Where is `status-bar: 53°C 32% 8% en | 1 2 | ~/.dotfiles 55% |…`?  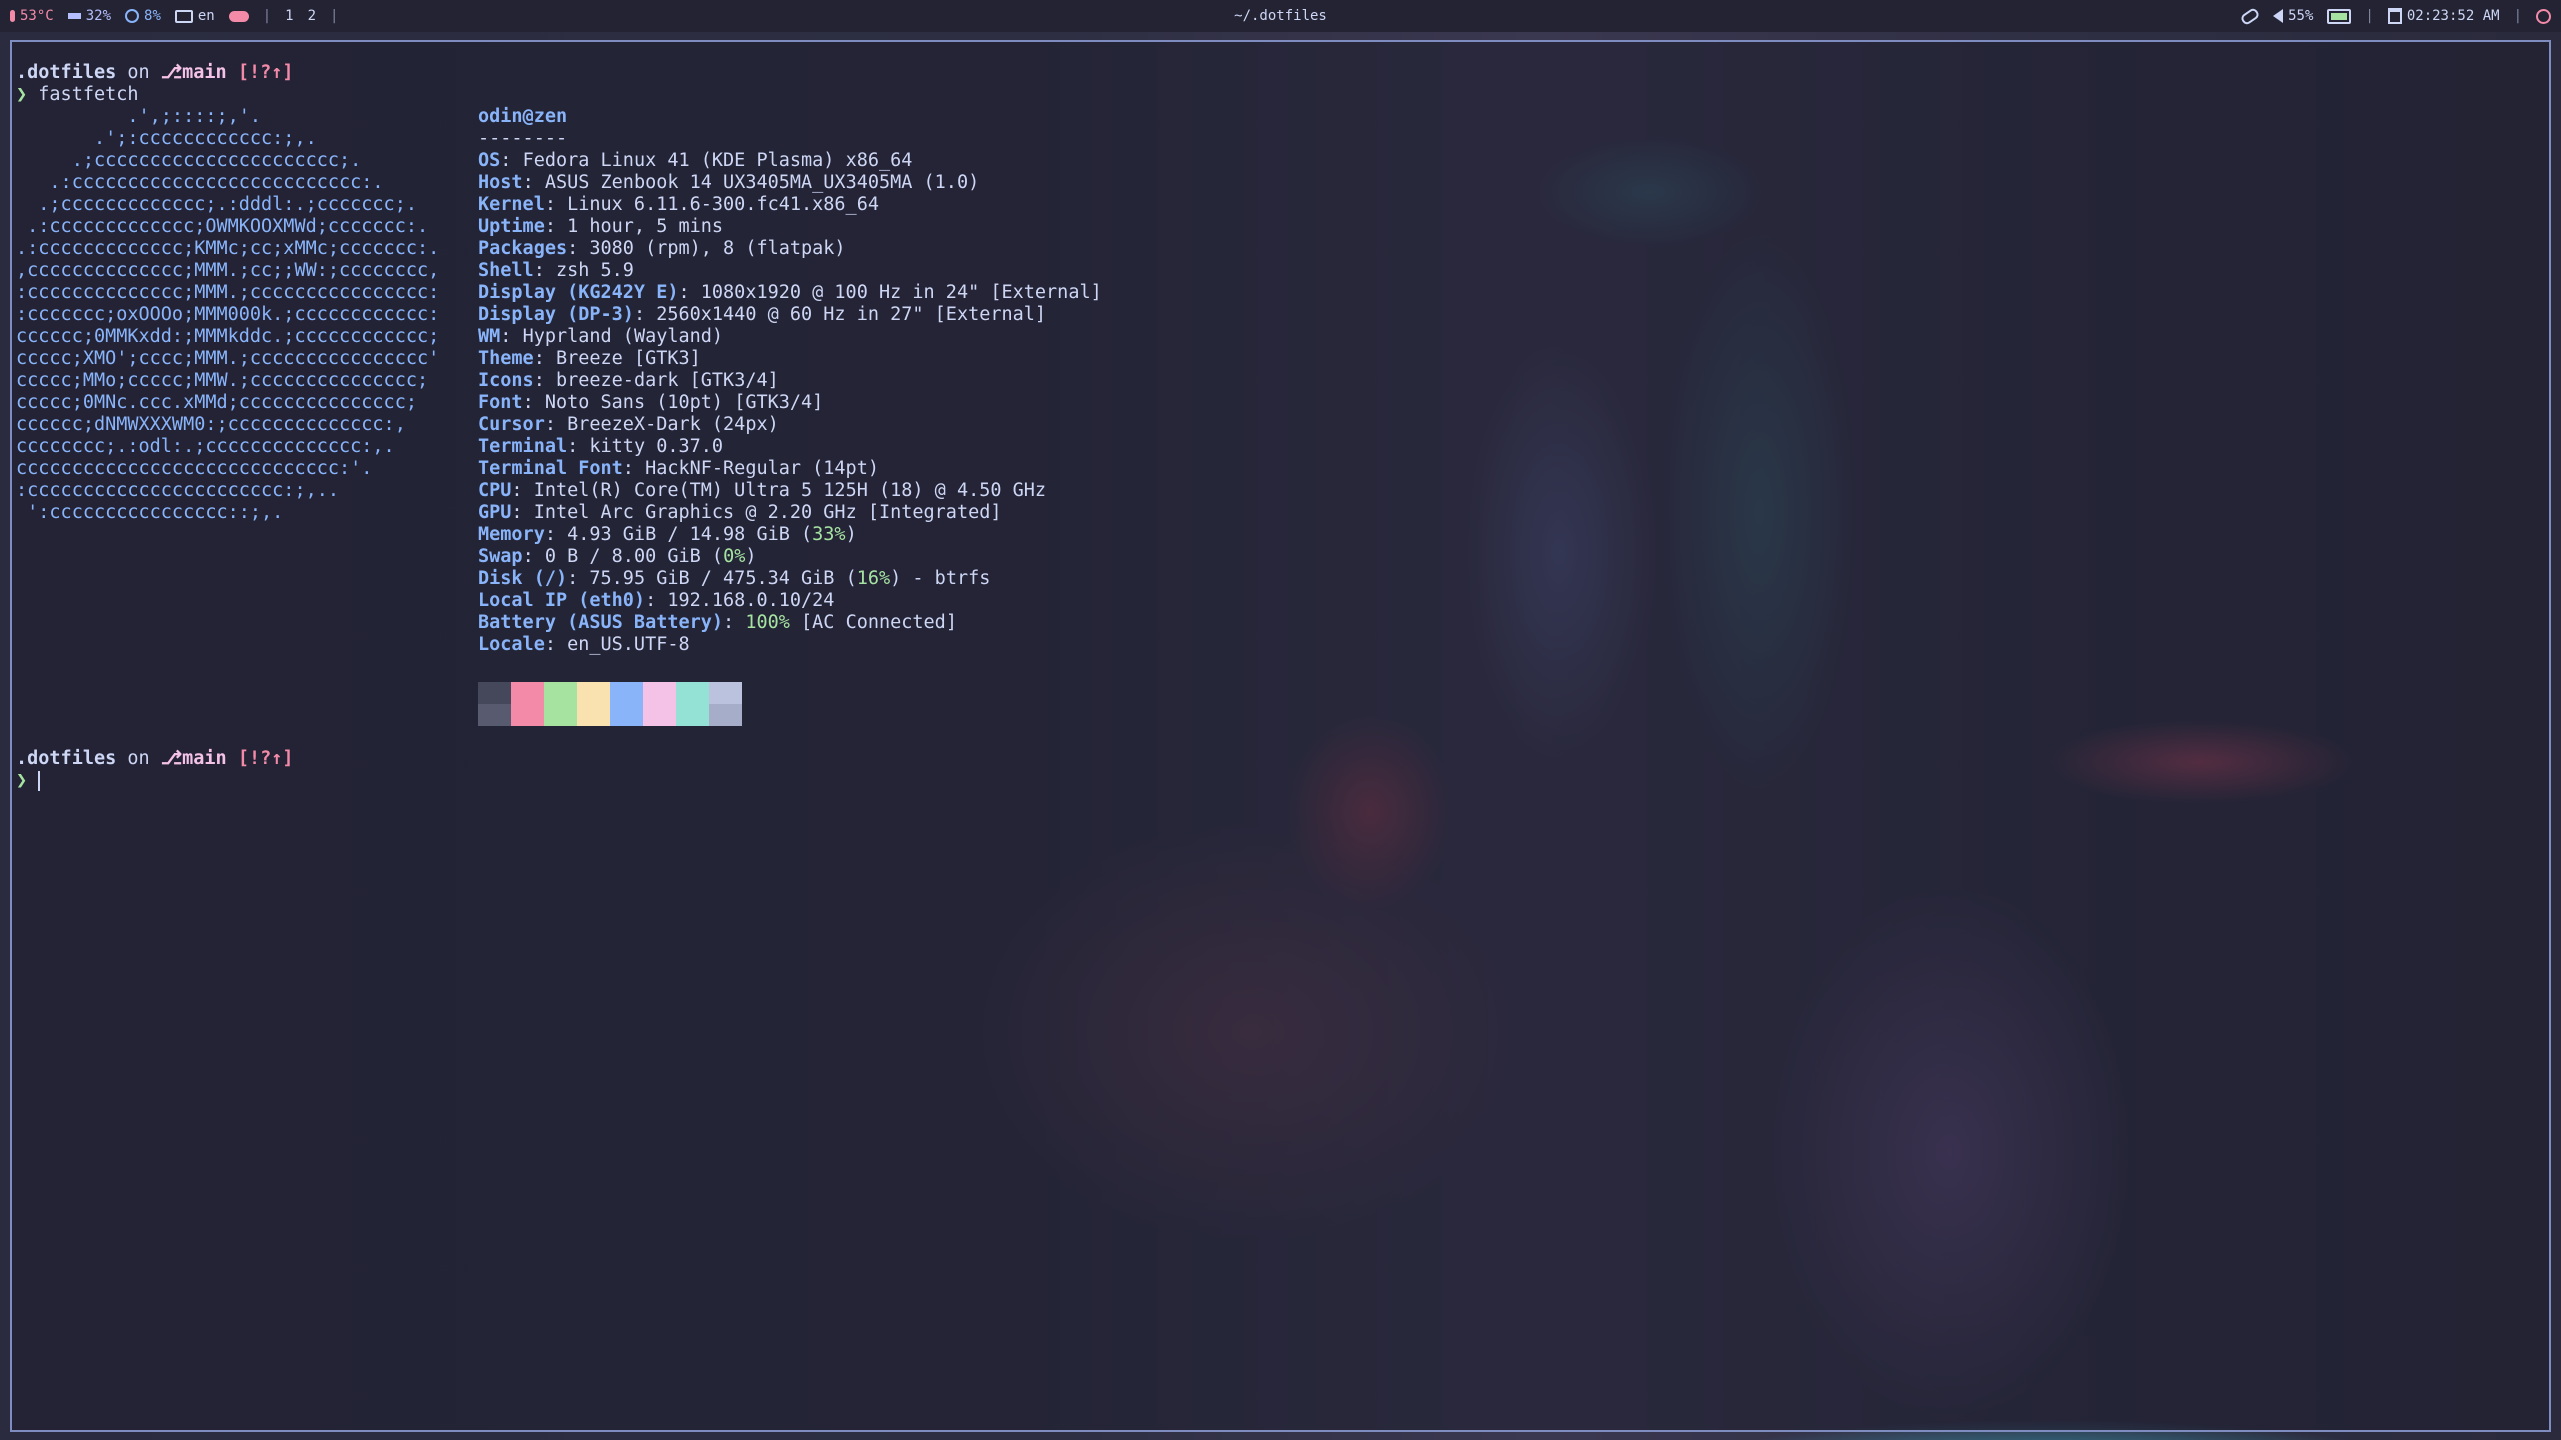
status-bar: 53°C 32% 8% en | 1 2 | ~/.dotfiles 55% |… is located at coordinates (1280, 16).